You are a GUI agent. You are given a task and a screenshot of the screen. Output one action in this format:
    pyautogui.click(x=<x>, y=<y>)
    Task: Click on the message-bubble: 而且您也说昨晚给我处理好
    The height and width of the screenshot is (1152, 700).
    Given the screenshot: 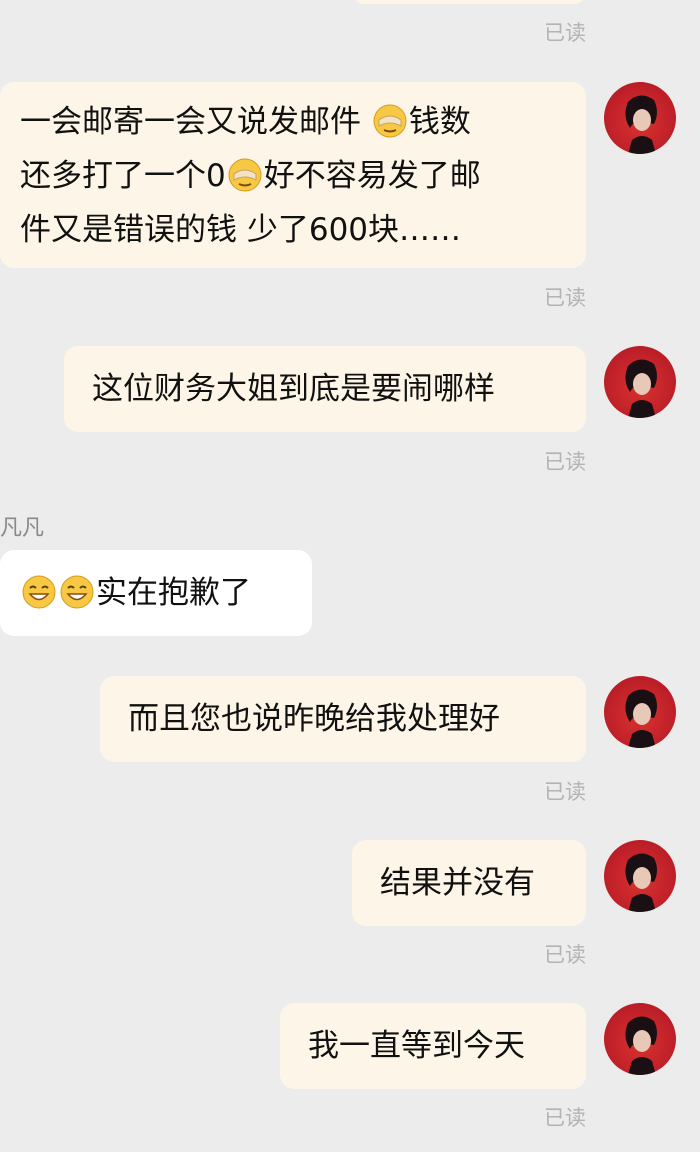 What is the action you would take?
    pyautogui.click(x=343, y=719)
    